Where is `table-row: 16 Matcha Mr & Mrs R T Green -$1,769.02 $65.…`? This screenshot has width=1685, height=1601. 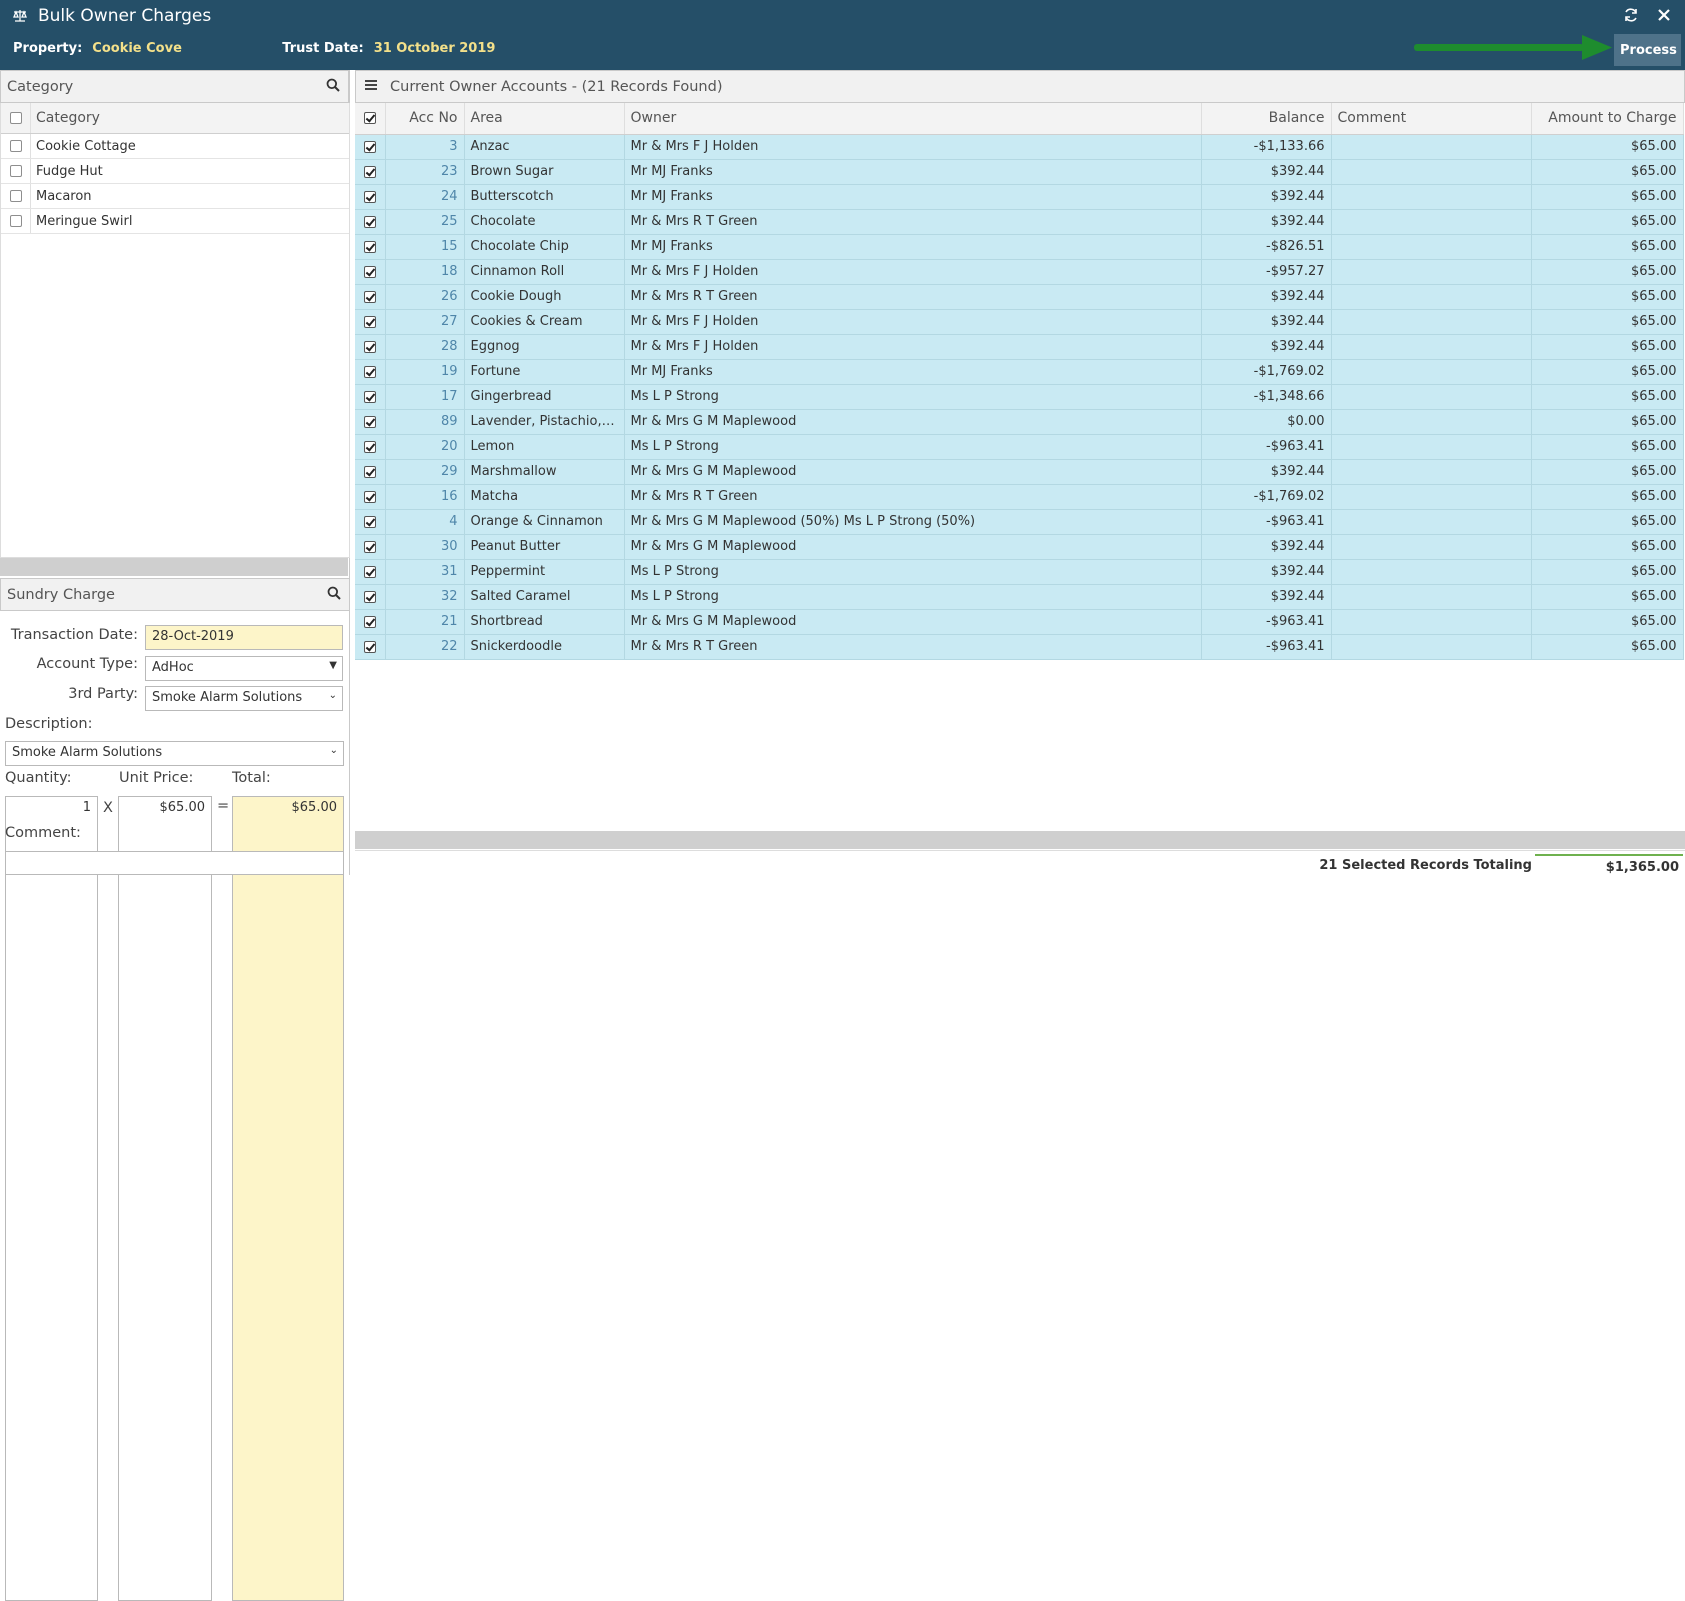
table-row: 16 Matcha Mr & Mrs R T Green -$1,769.02 $65.… is located at coordinates (1019, 497).